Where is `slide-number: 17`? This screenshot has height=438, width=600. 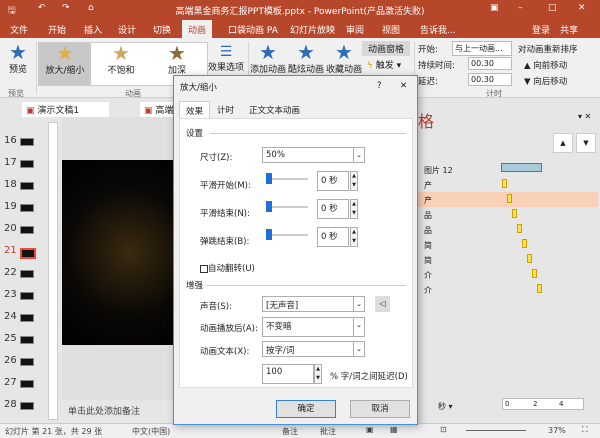
slide-number: 17 is located at coordinates (10, 162).